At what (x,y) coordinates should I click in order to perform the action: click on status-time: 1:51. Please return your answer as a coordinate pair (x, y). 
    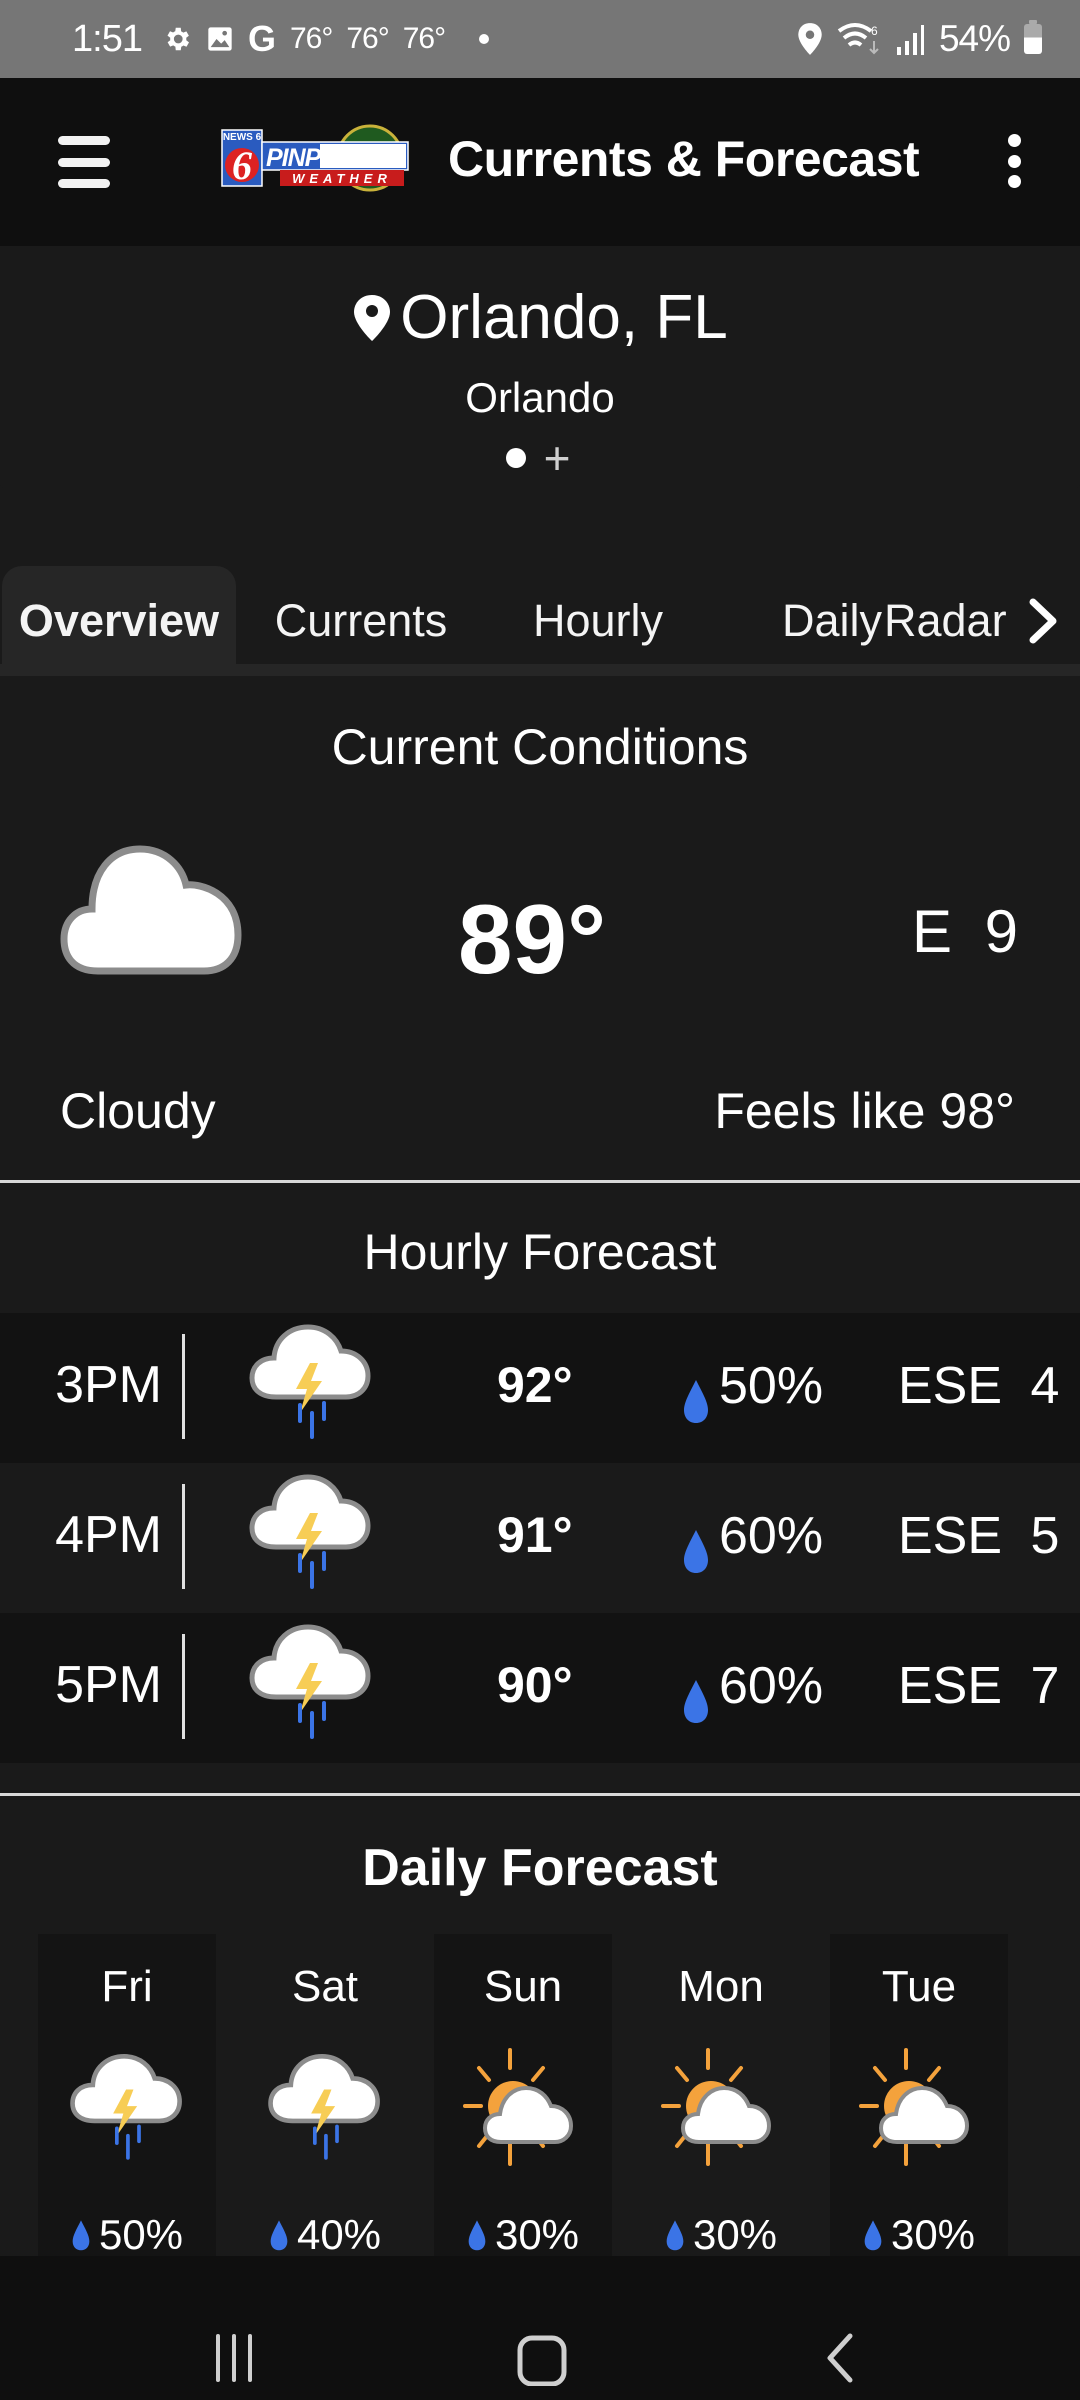
    Looking at the image, I should click on (107, 38).